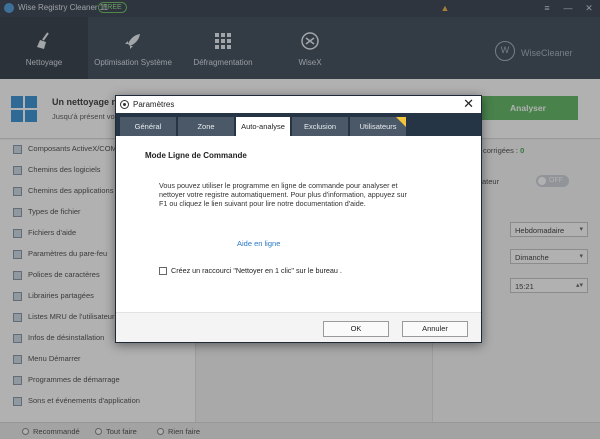 The width and height of the screenshot is (600, 439). I want to click on dialog-title-bar: Paramètres ✕, so click(298, 104).